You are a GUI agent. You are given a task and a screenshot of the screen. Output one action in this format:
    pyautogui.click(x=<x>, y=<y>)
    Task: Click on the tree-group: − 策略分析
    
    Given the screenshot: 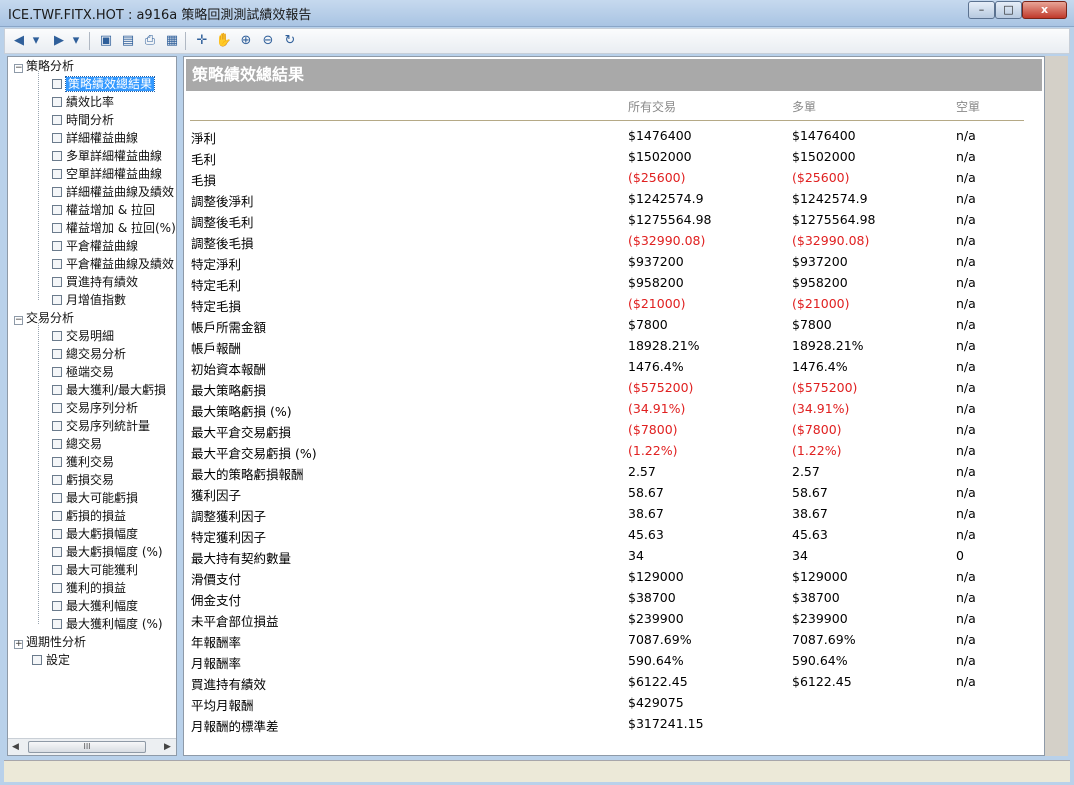 What is the action you would take?
    pyautogui.click(x=44, y=66)
    